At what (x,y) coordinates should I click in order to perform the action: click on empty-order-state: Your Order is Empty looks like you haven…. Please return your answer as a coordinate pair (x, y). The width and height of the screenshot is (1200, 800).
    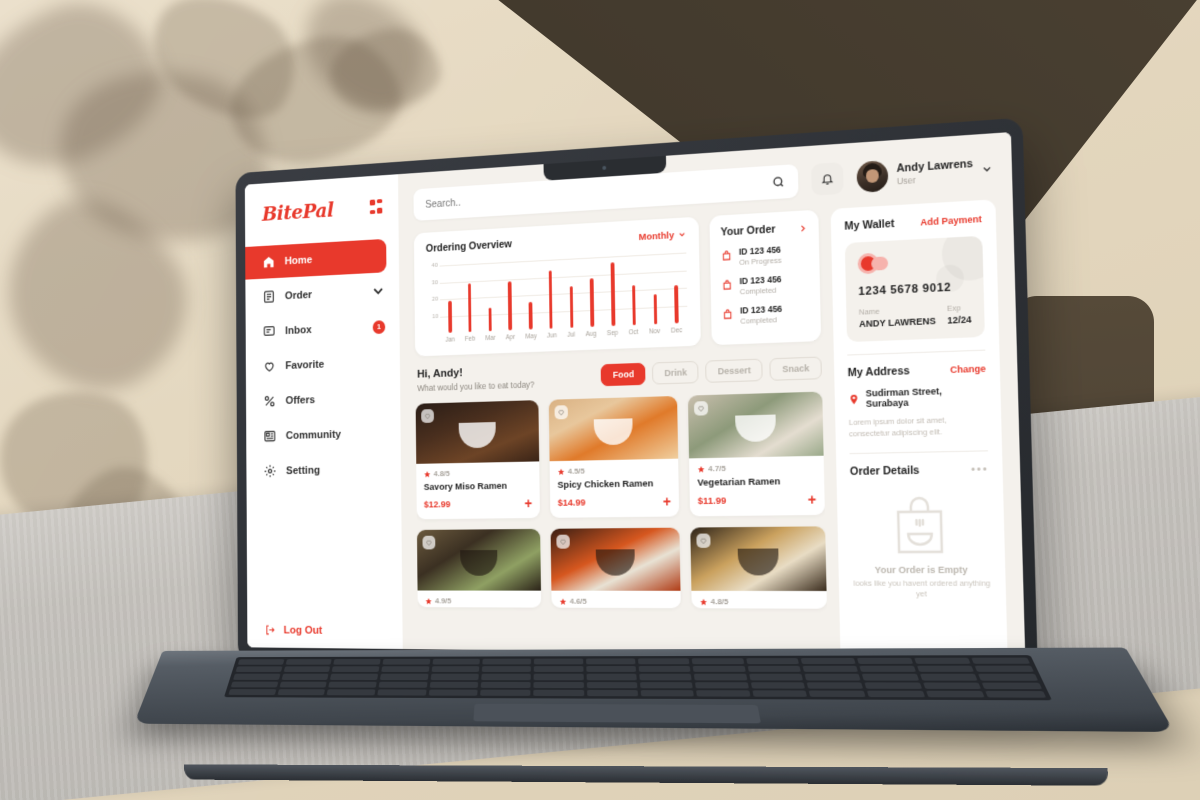
    Looking at the image, I should click on (920, 546).